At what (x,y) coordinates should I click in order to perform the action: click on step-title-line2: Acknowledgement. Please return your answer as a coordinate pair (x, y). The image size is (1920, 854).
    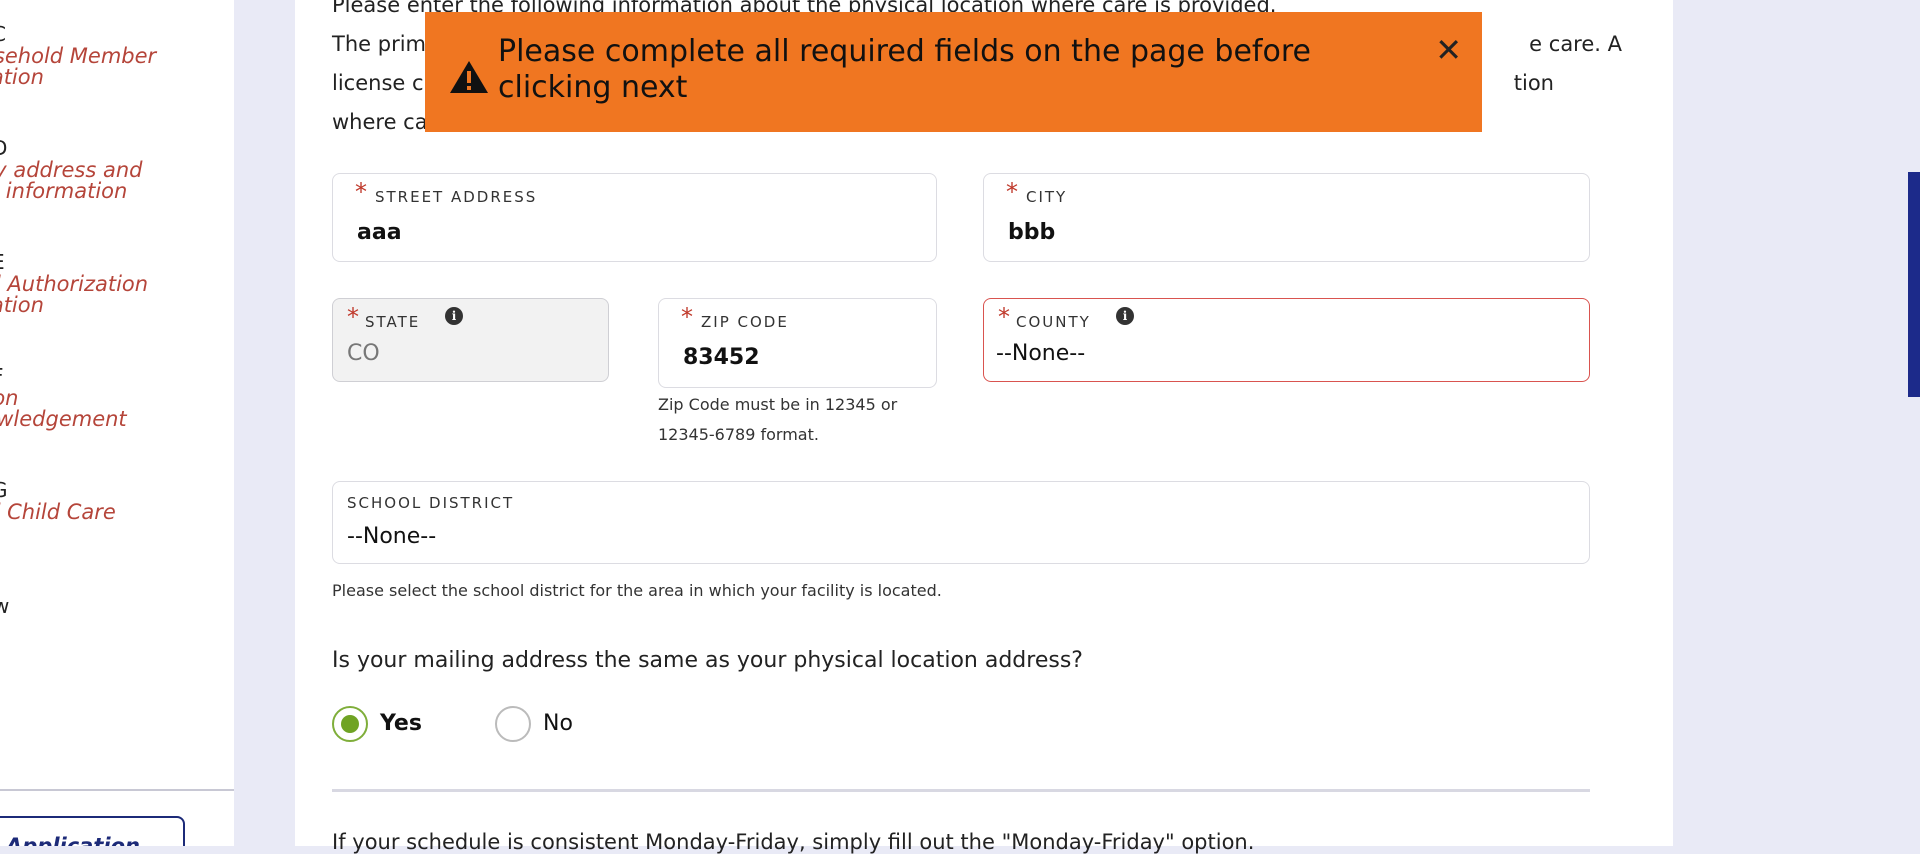
    Looking at the image, I should click on (63, 419).